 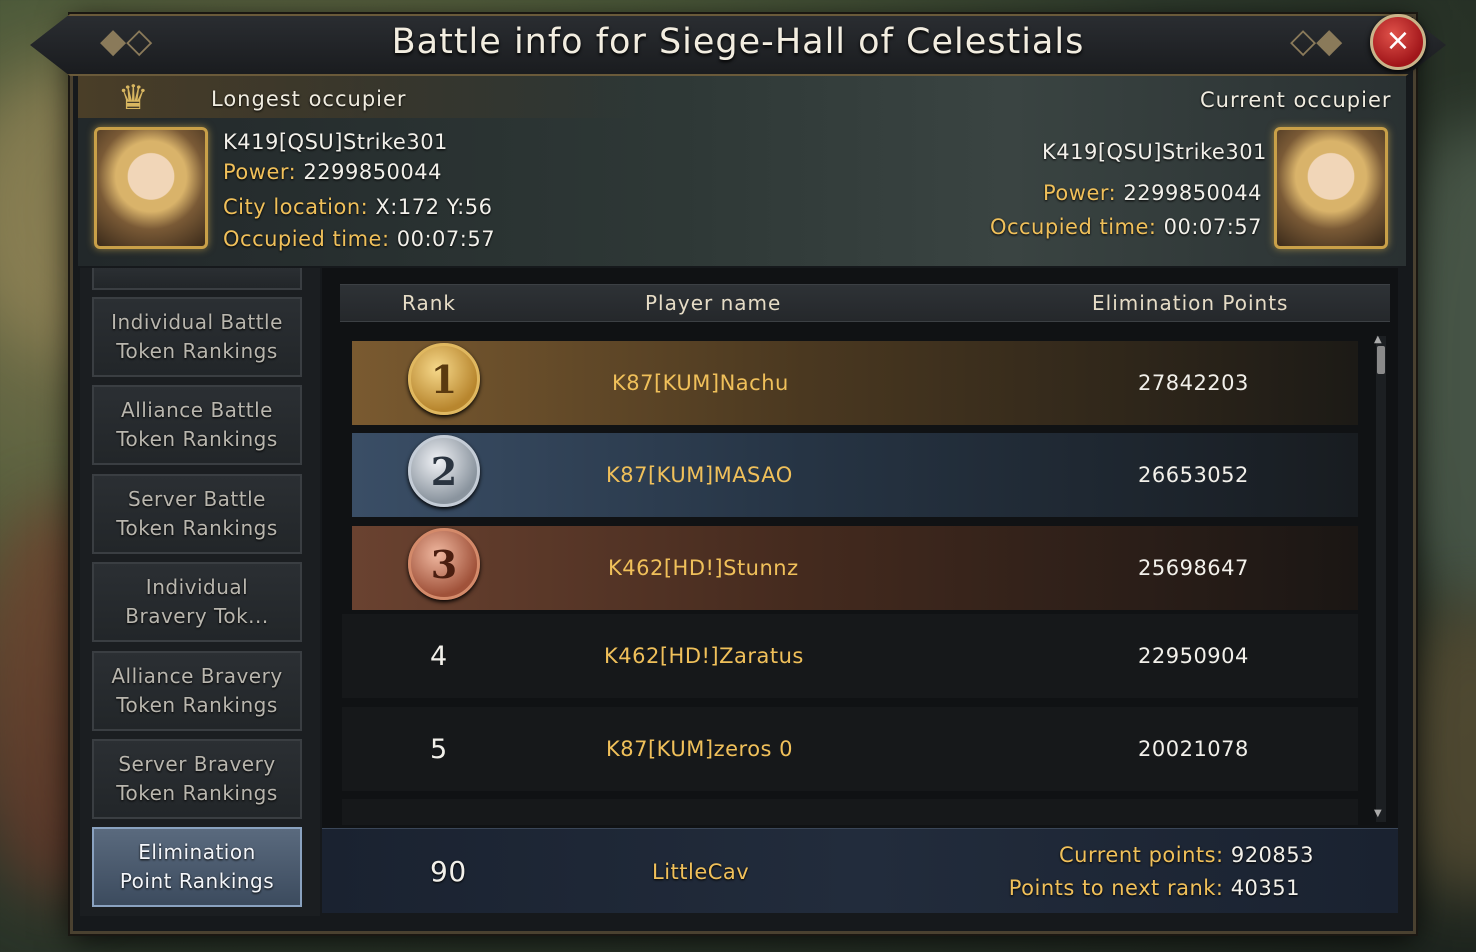 What do you see at coordinates (332, 172) in the screenshot?
I see `longest-occupier-power: Power: 2299850044` at bounding box center [332, 172].